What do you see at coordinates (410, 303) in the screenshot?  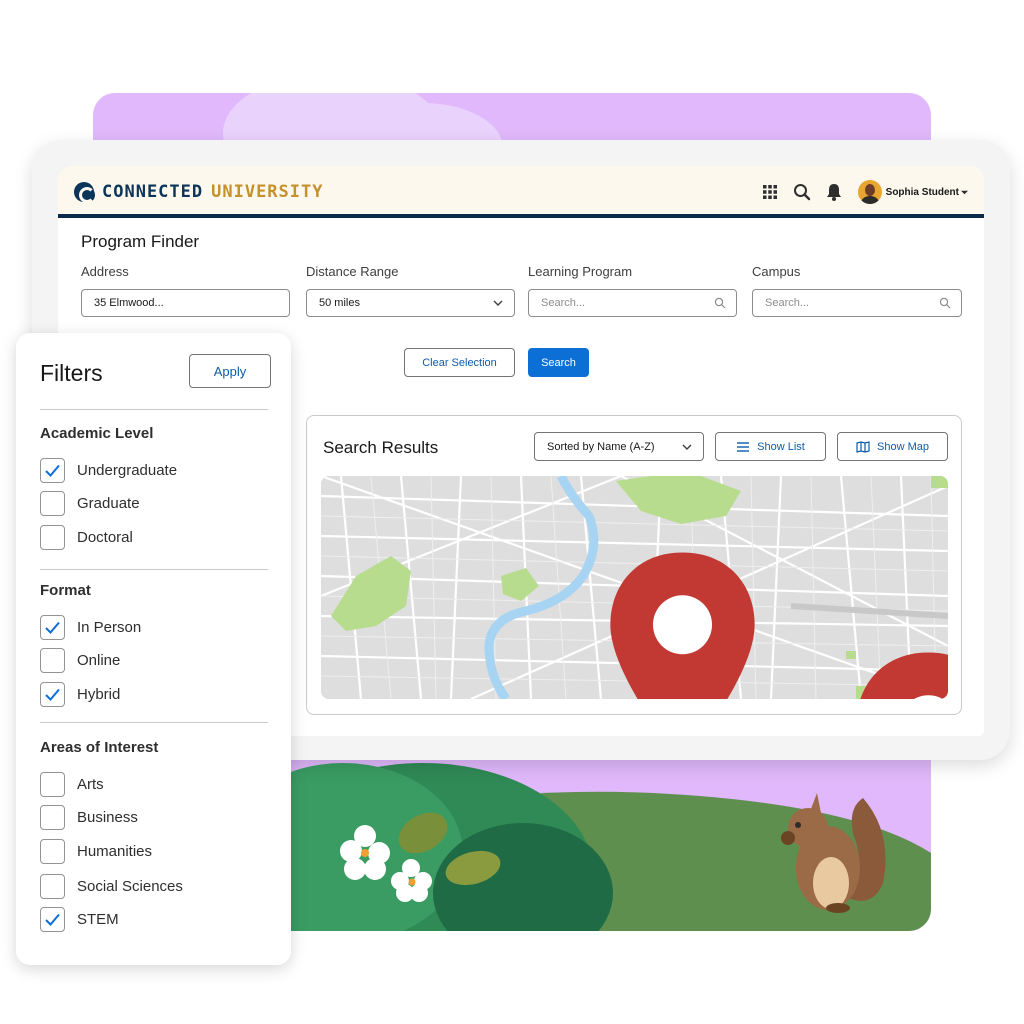 I see `distance-range-select: 50 miles` at bounding box center [410, 303].